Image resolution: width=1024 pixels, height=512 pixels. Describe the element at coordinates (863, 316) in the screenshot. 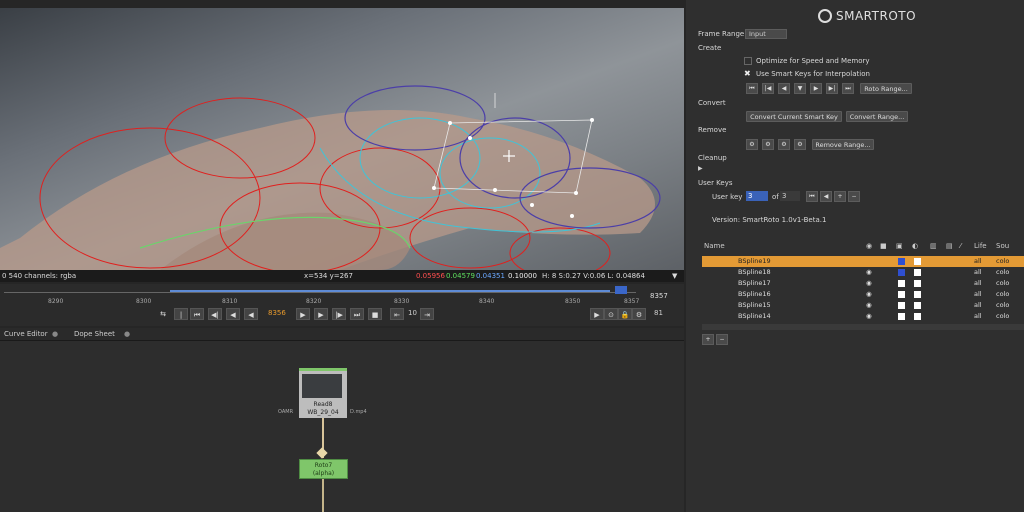

I see `table-row: BSpline14 ◉ all colo` at that location.